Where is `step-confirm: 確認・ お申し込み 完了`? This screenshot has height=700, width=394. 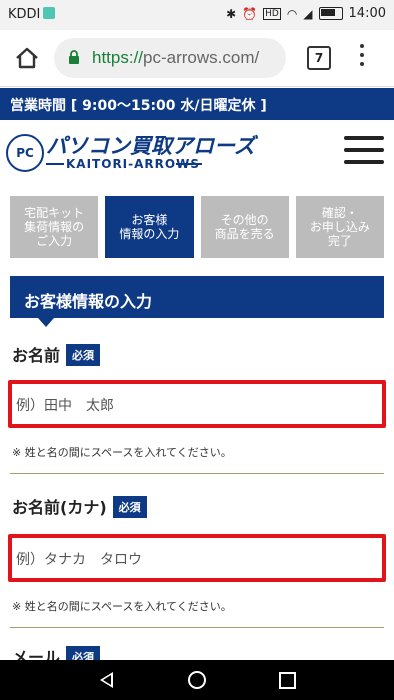 step-confirm: 確認・ お申し込み 完了 is located at coordinates (339, 227).